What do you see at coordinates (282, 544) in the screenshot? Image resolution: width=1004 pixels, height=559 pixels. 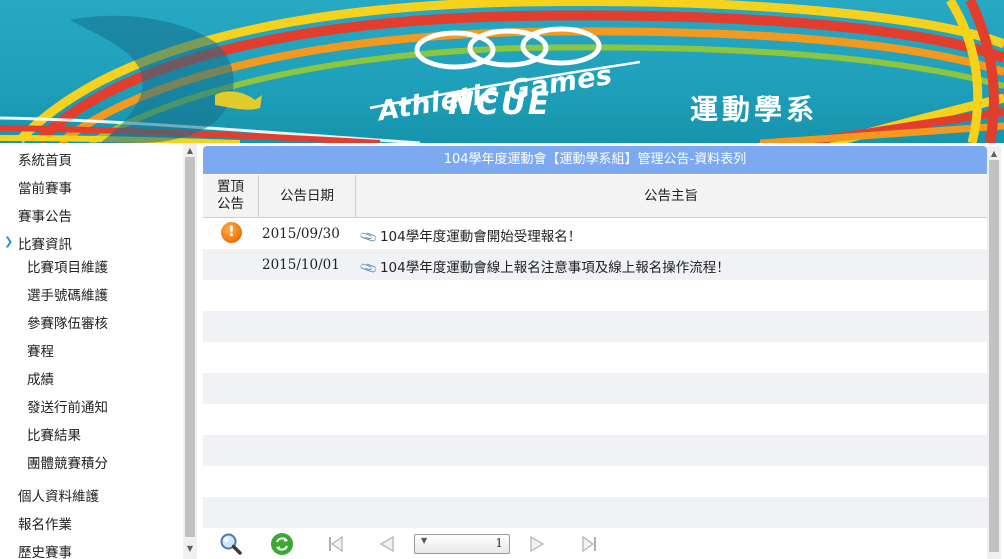 I see `refresh-icon` at bounding box center [282, 544].